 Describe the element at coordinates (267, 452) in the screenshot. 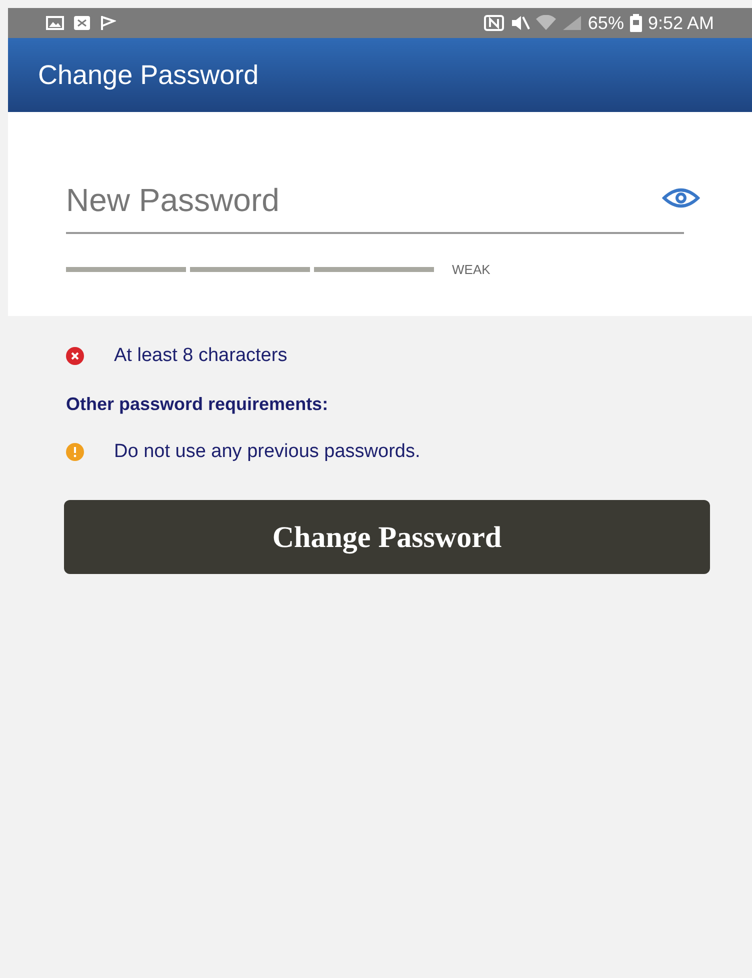

I see `requirement-text: Do not use any previous passwords.` at that location.